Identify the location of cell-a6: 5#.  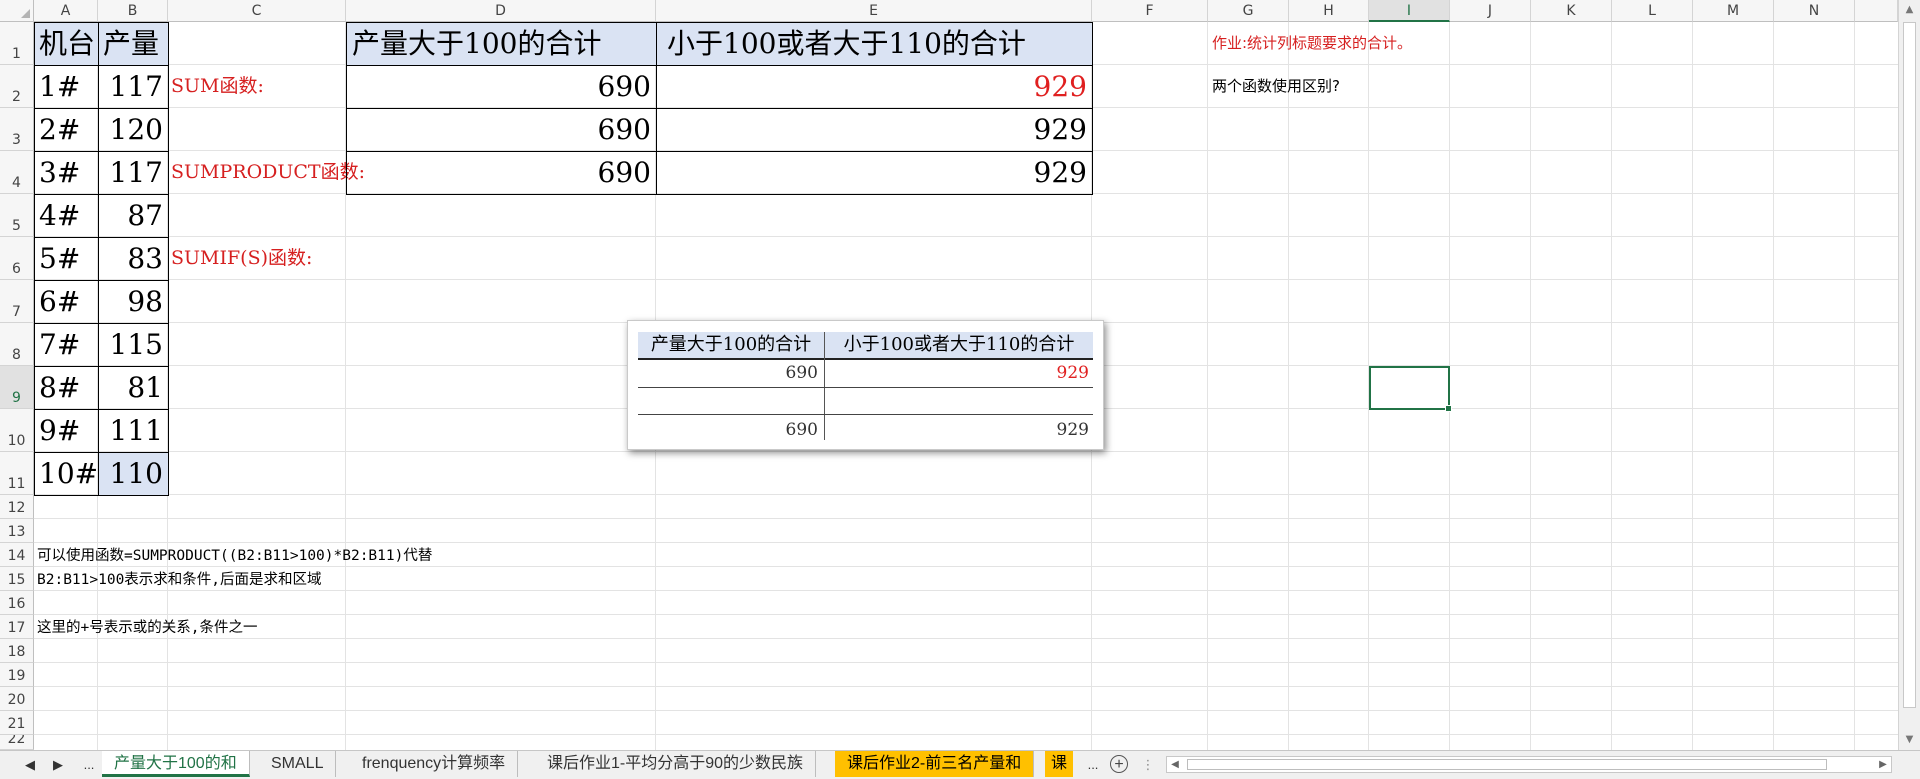
(66, 259).